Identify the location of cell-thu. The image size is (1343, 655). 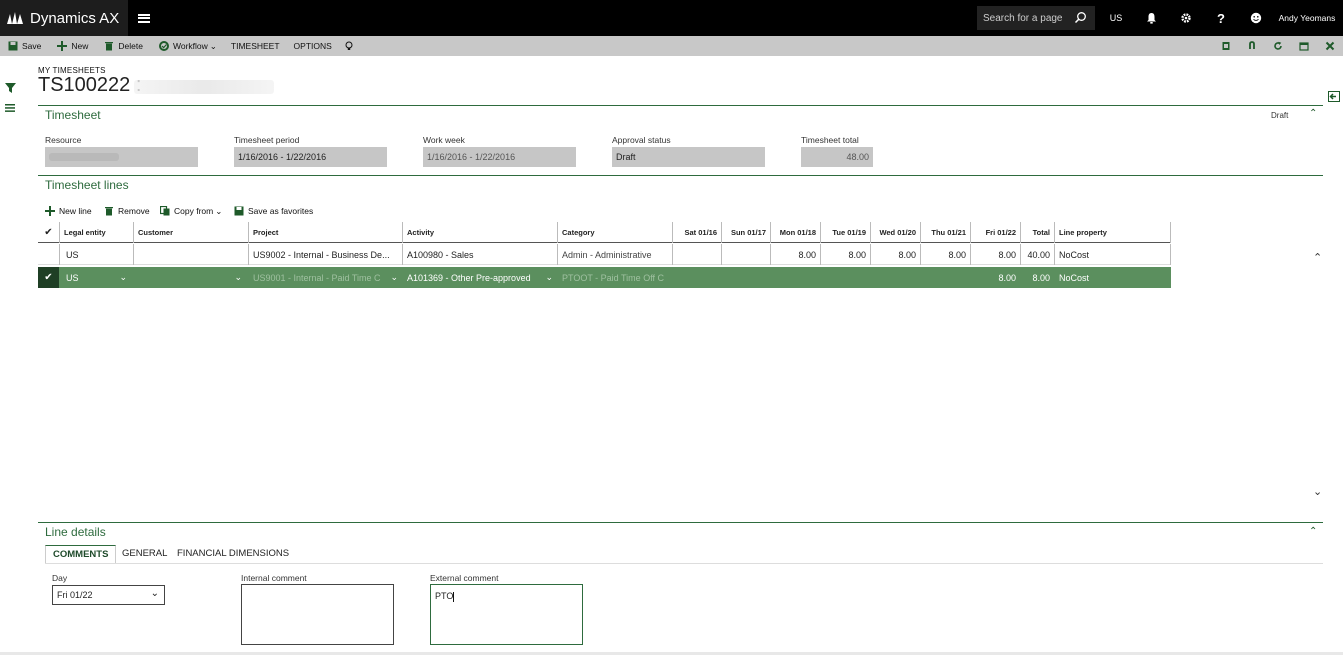
(946, 277).